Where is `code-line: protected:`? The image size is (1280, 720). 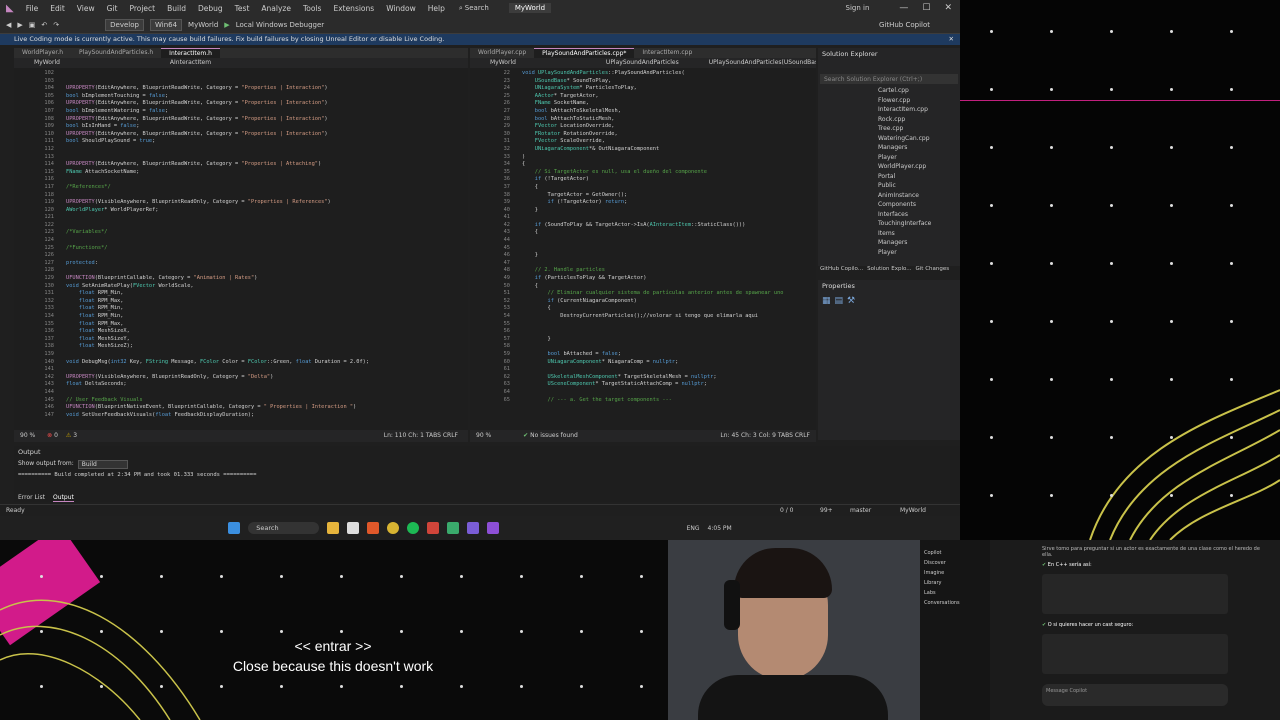 code-line: protected: is located at coordinates (217, 264).